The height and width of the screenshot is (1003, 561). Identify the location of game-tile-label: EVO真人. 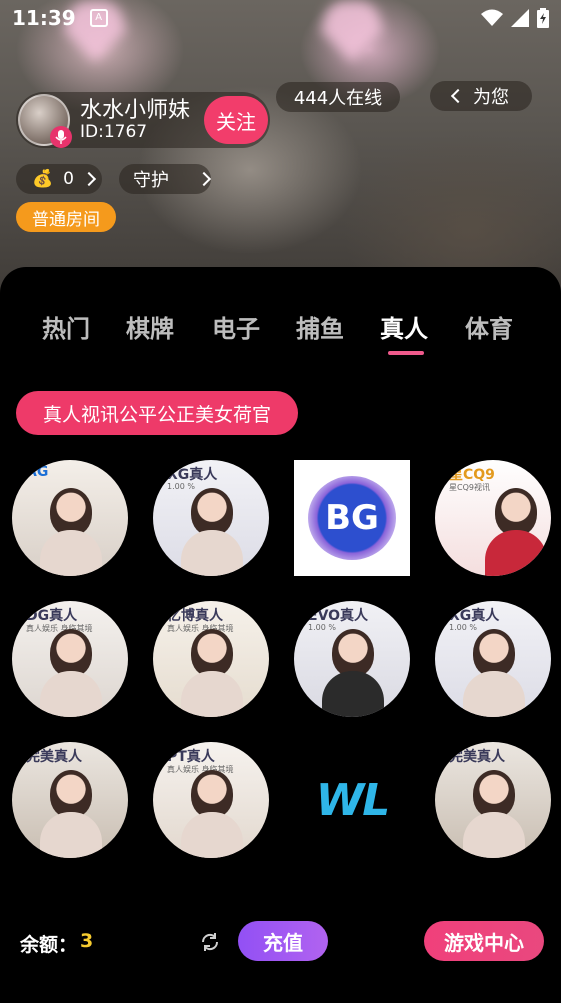
(338, 616).